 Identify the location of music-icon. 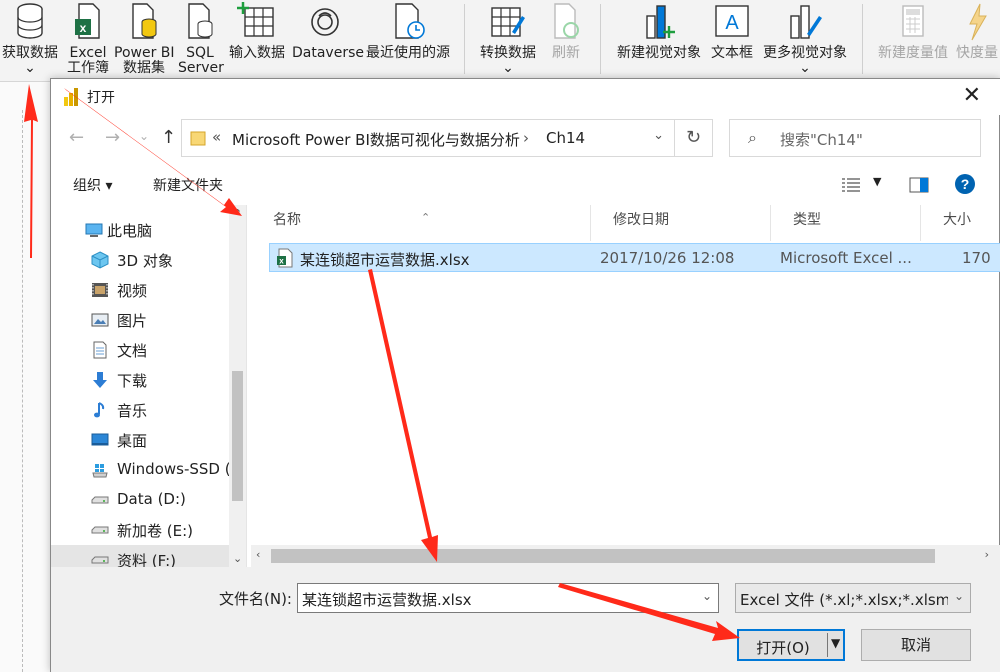
(99, 410).